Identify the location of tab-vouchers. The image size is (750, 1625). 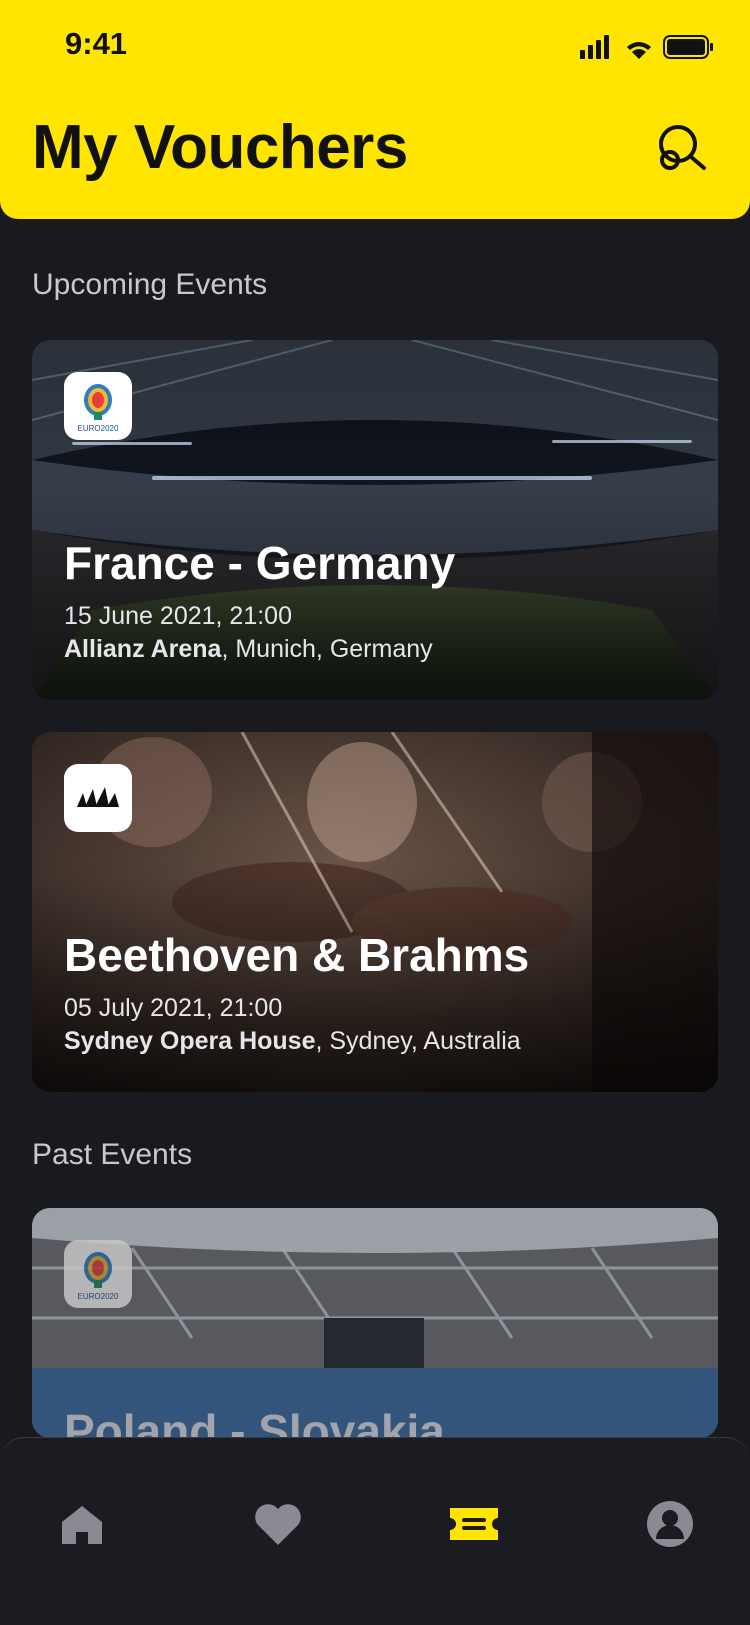
(474, 1524).